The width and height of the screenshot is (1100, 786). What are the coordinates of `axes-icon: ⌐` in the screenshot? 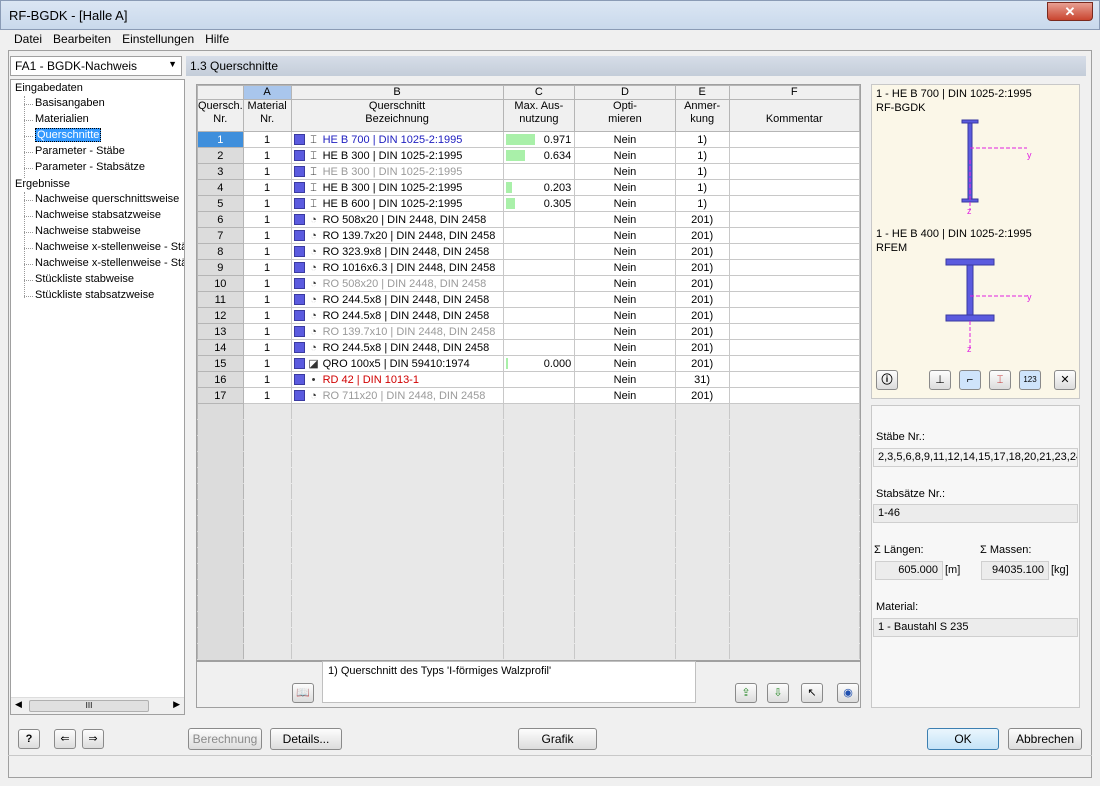 It's located at (970, 380).